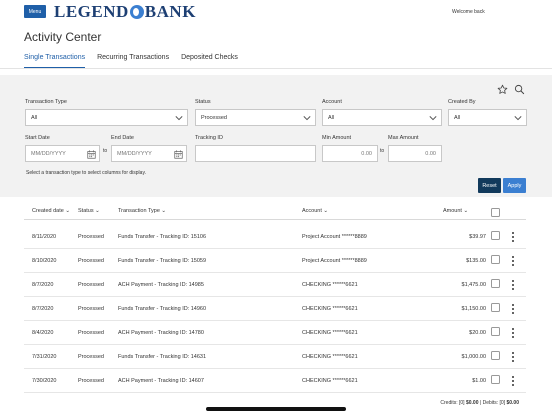 The image size is (552, 414). Describe the element at coordinates (161, 333) in the screenshot. I see `row-transaction-type: ACH Payment - Tracking ID: 14780` at that location.